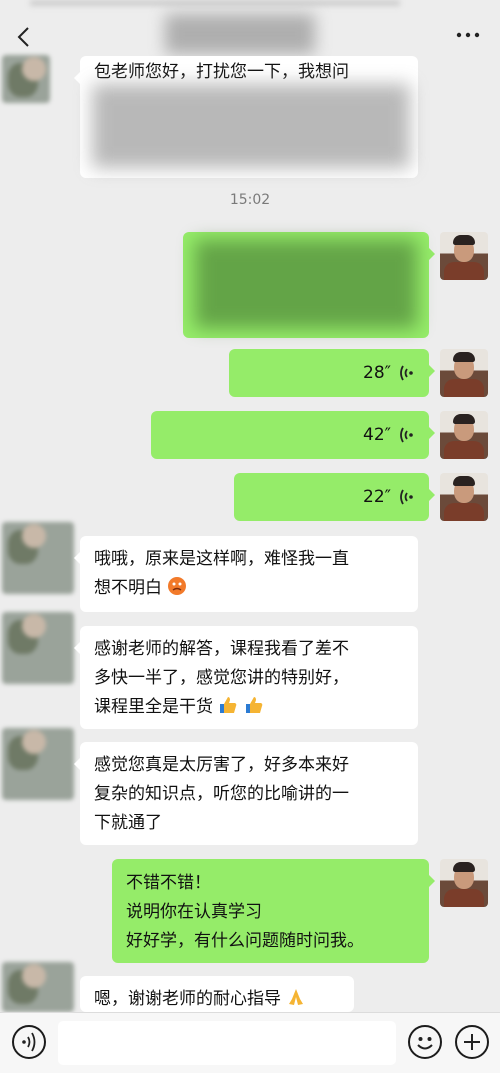 The width and height of the screenshot is (500, 1073). I want to click on message-text: 不错不错！, so click(168, 883).